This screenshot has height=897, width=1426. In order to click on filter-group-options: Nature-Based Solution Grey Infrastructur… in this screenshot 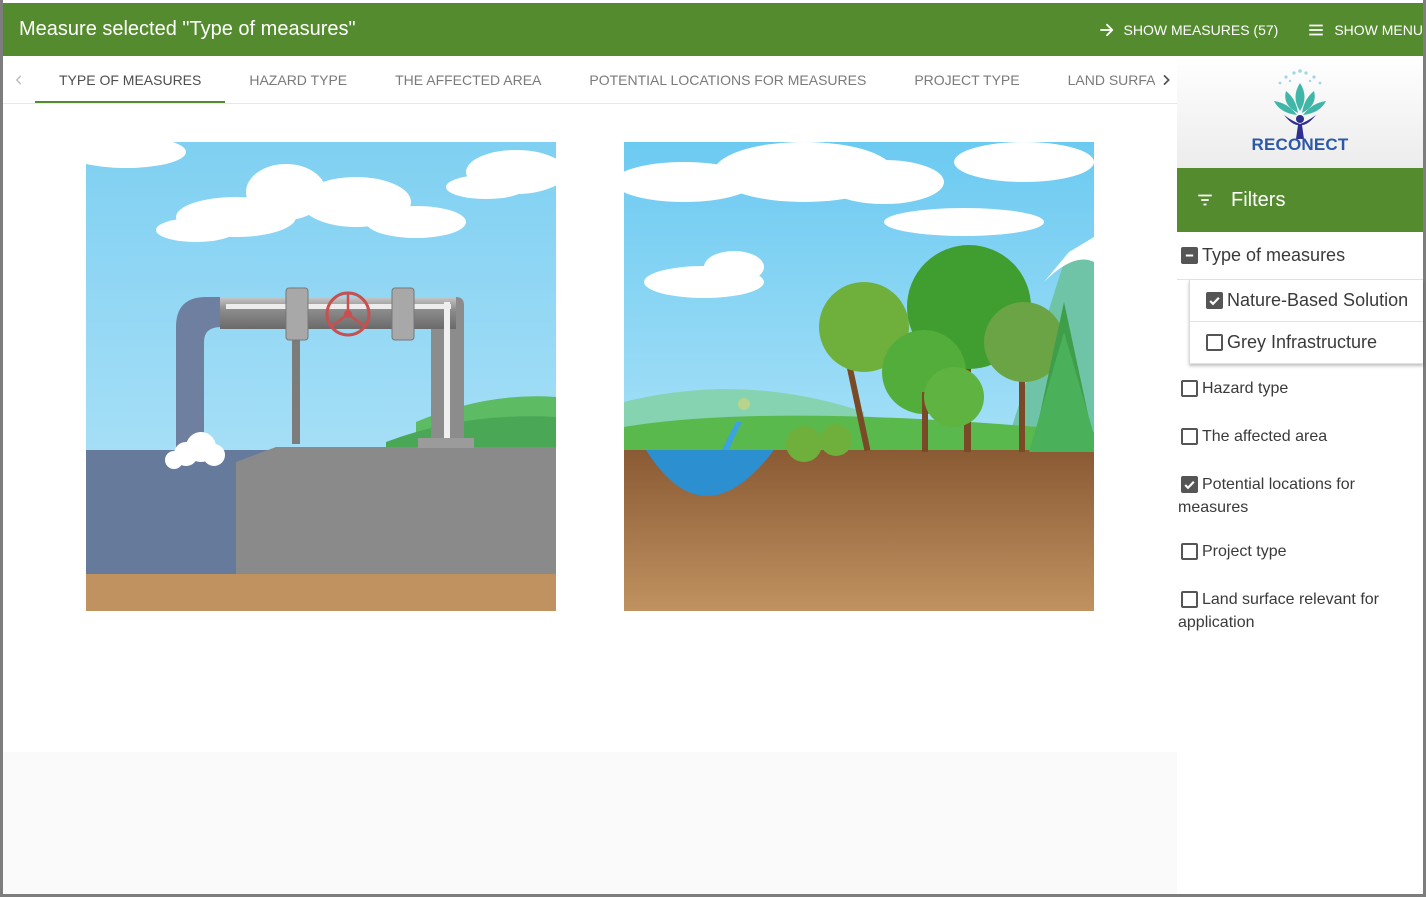, I will do `click(1306, 322)`.